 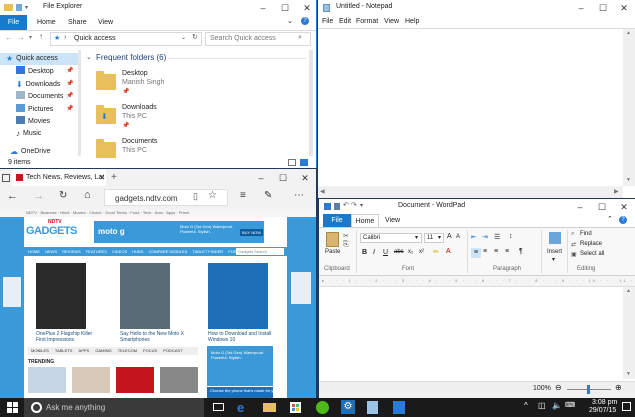 I want to click on copy-icon: ⎘, so click(x=346, y=245).